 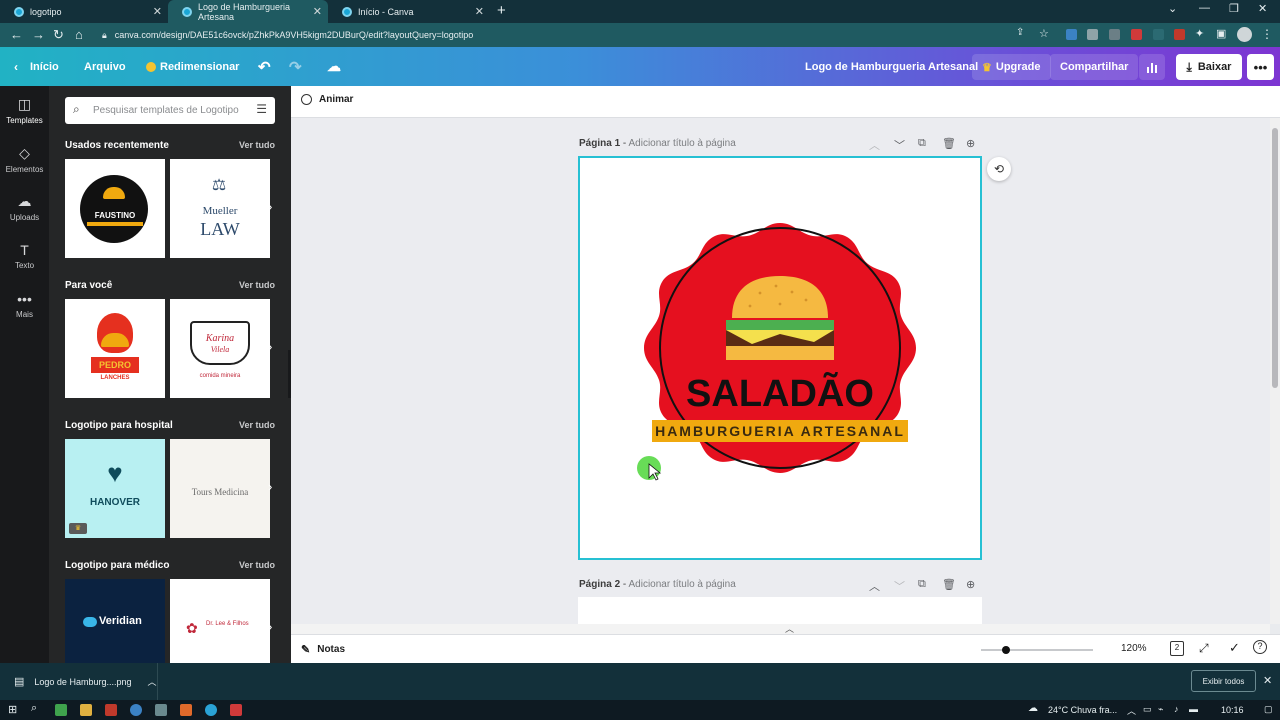 What do you see at coordinates (1268, 709) in the screenshot?
I see `notifications-icon: ▢` at bounding box center [1268, 709].